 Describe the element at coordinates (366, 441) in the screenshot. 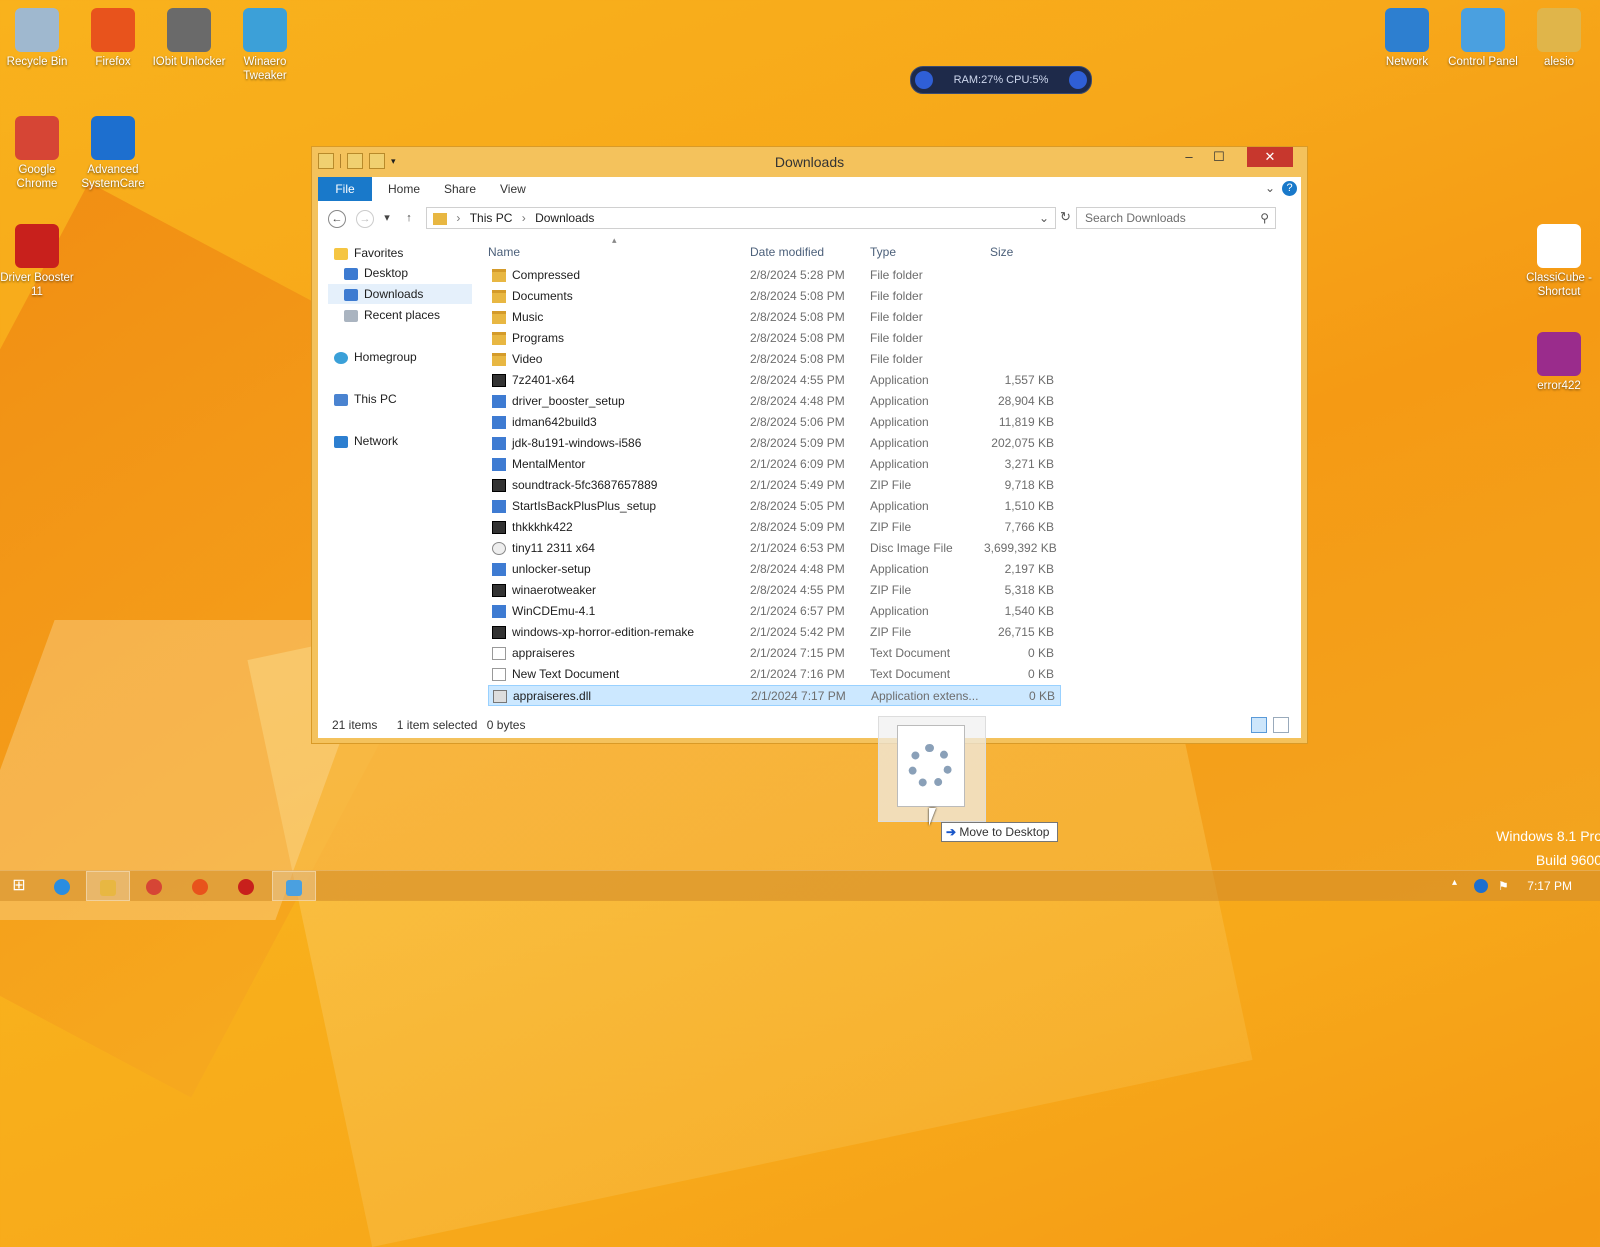

I see `nav-network: Network` at that location.